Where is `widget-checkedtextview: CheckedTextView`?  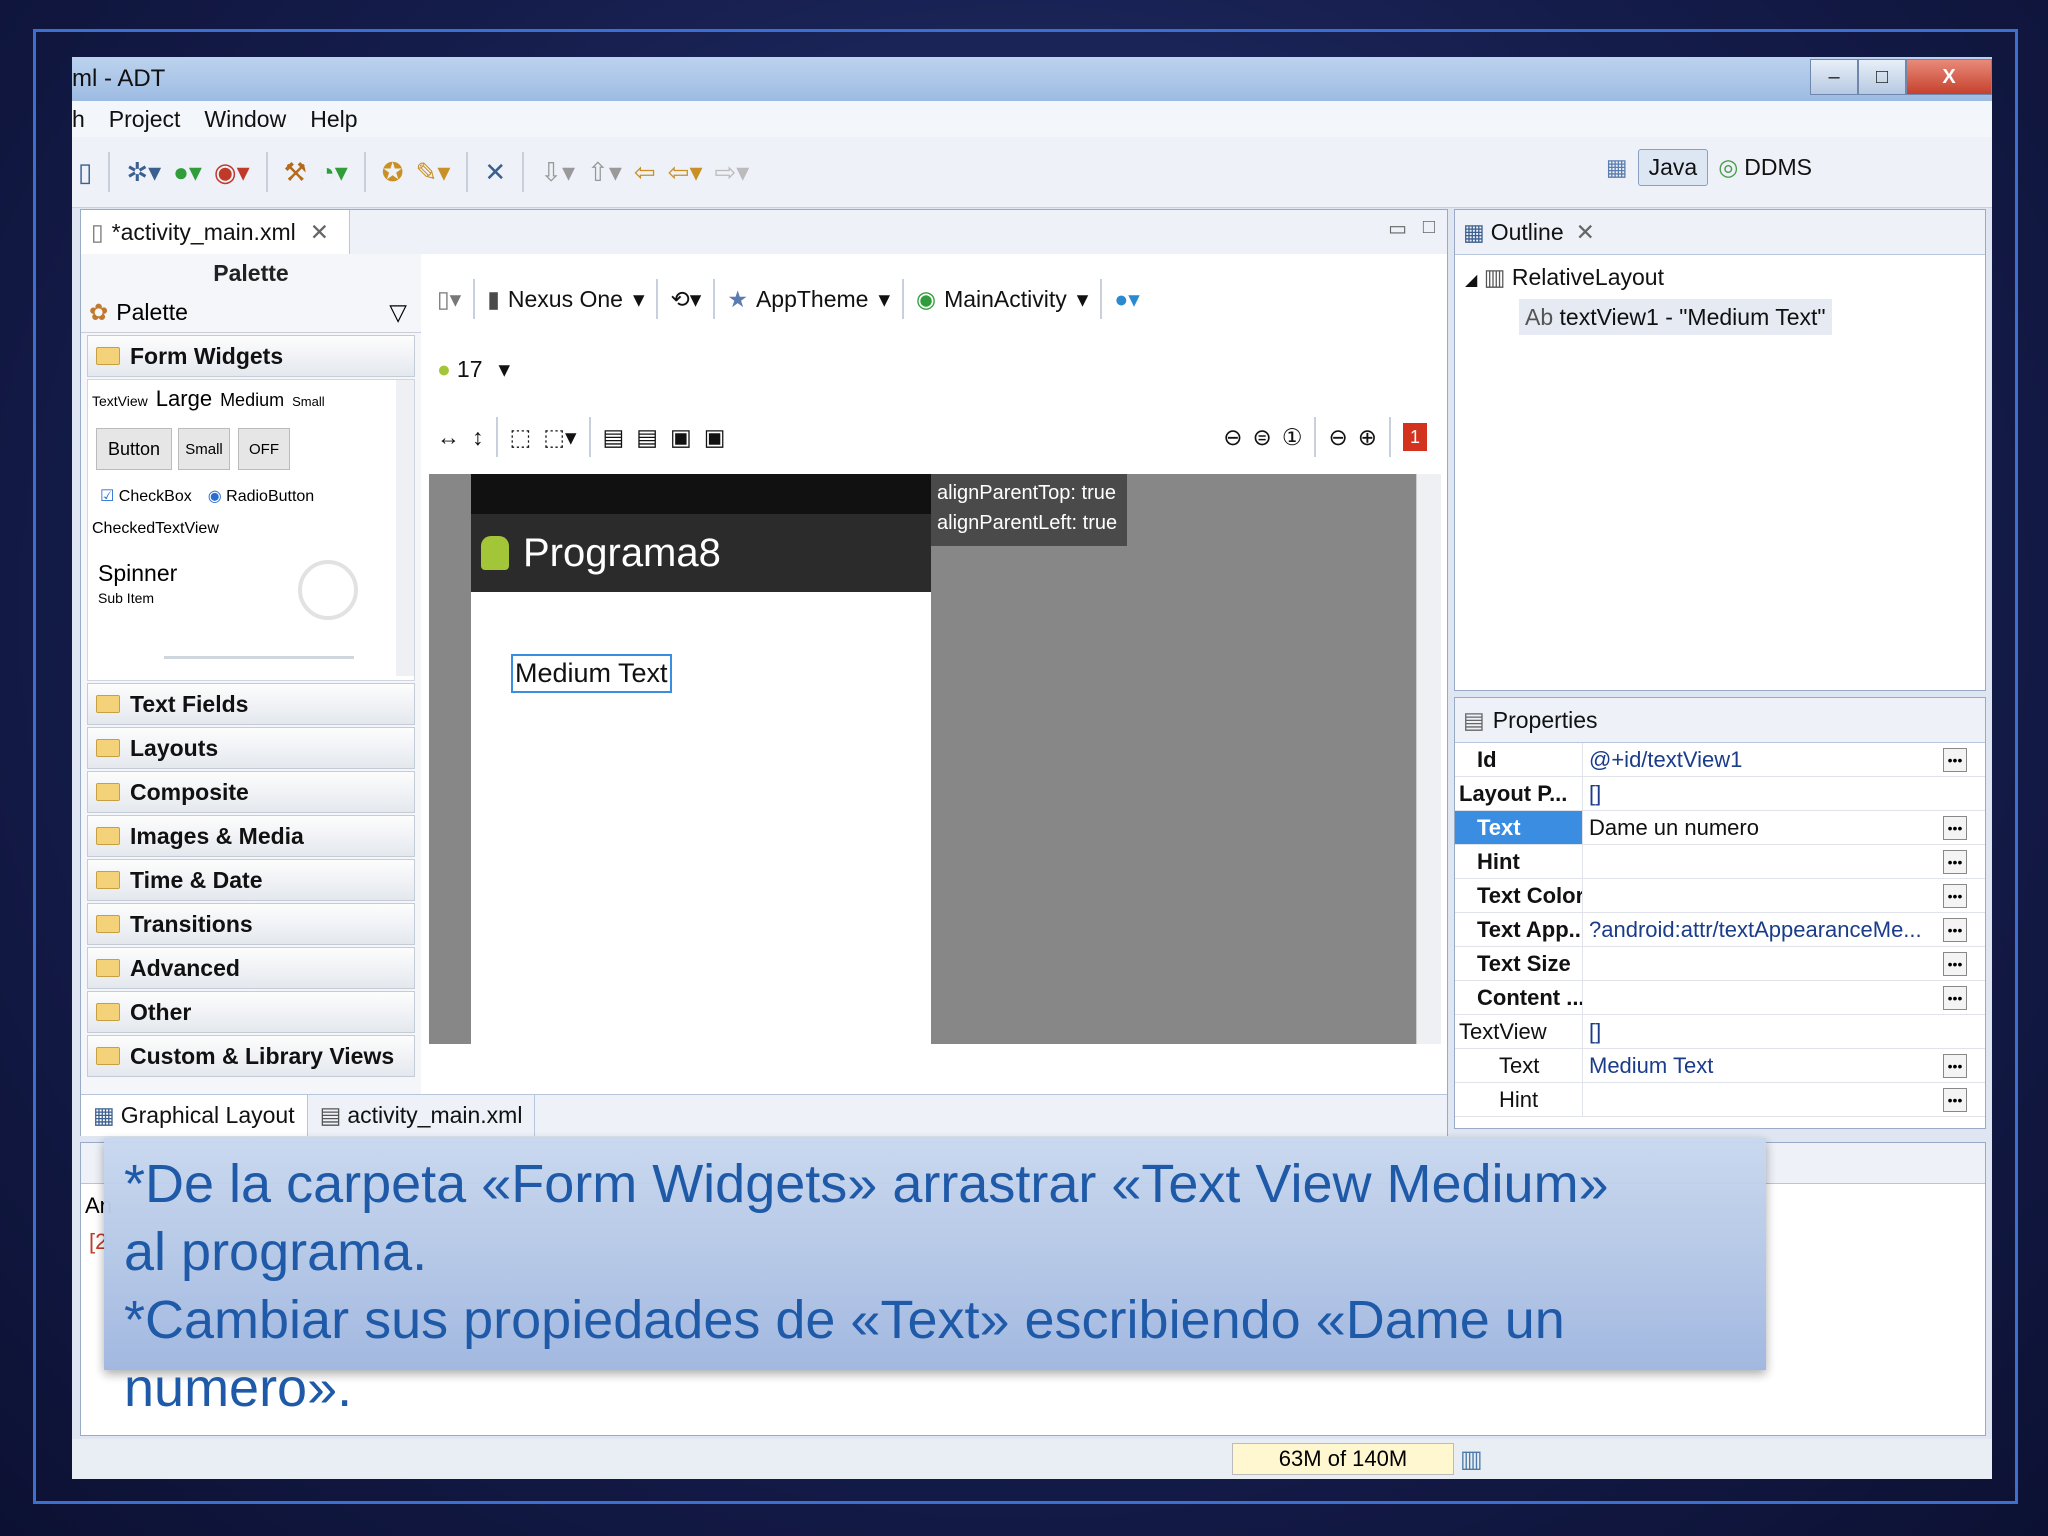
widget-checkedtextview: CheckedTextView is located at coordinates (155, 529).